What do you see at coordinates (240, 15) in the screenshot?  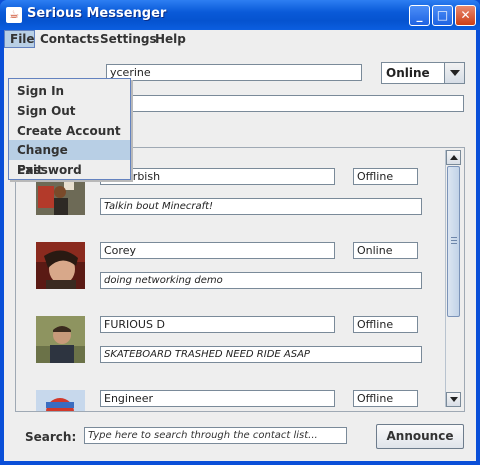 I see `title-bar: ☕ Serious Messenger _ □ ✕` at bounding box center [240, 15].